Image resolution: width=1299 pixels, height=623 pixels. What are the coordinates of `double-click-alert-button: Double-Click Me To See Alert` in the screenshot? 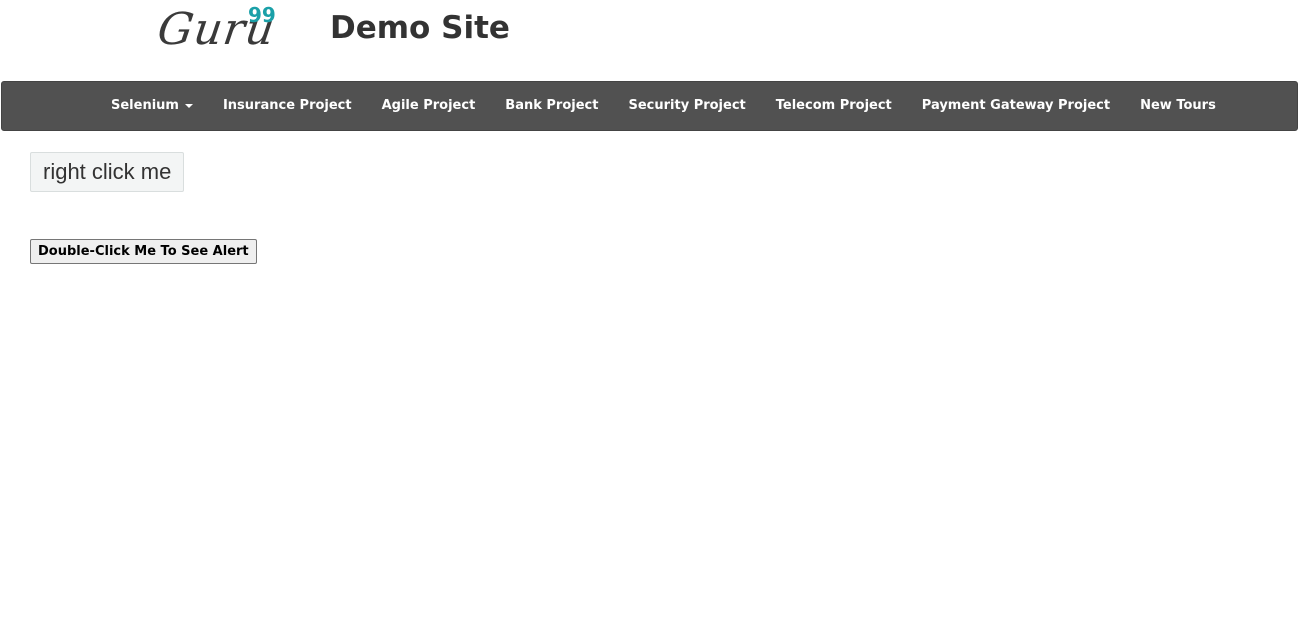 It's located at (143, 251).